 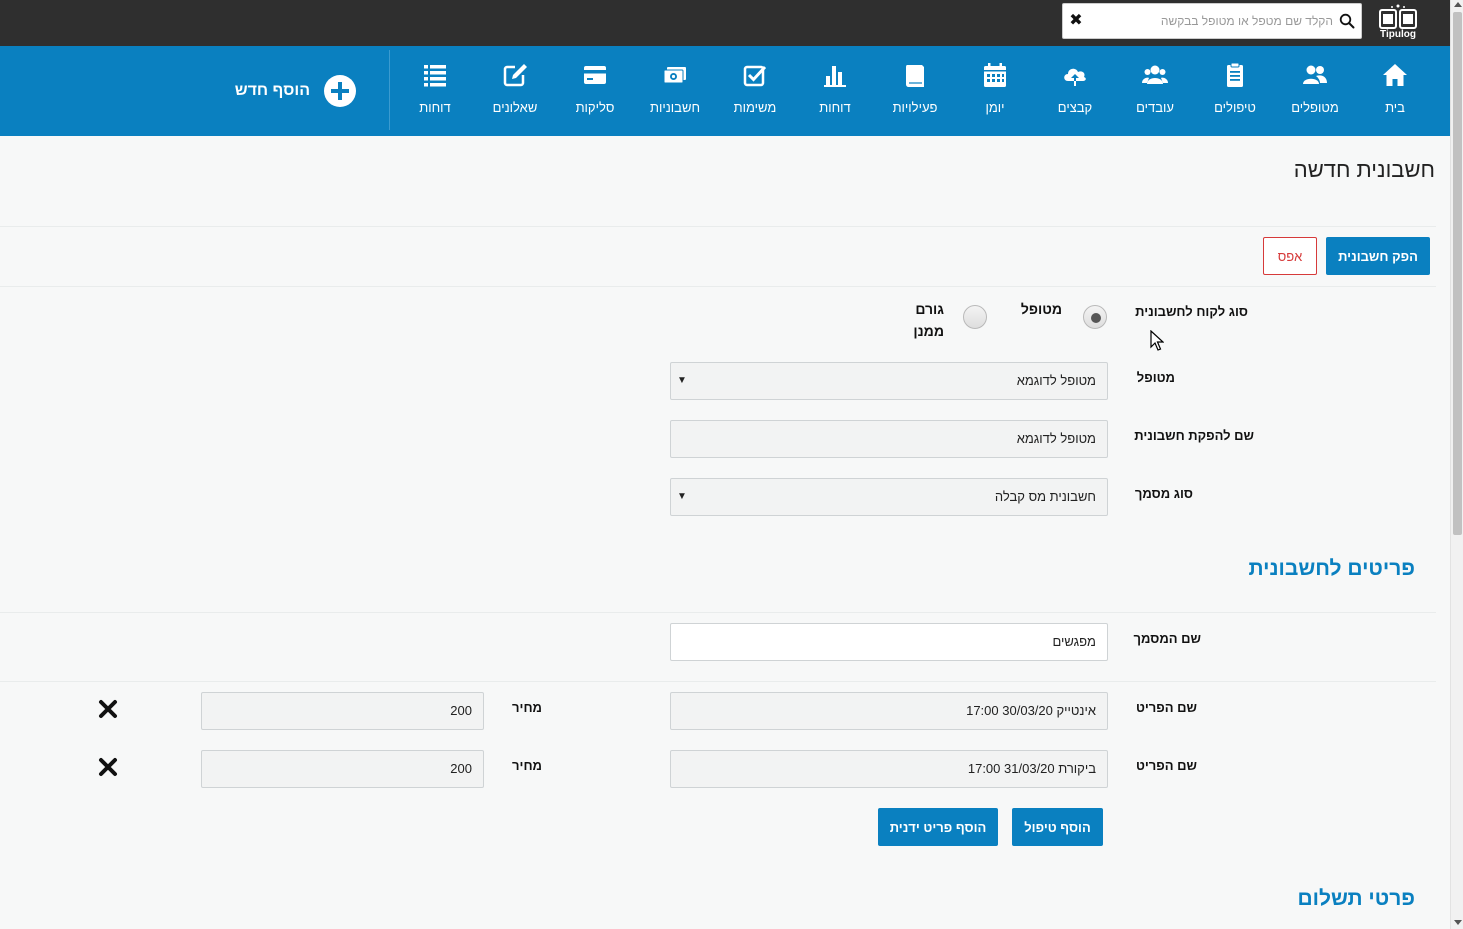 What do you see at coordinates (1395, 75) in the screenshot?
I see `home-icon` at bounding box center [1395, 75].